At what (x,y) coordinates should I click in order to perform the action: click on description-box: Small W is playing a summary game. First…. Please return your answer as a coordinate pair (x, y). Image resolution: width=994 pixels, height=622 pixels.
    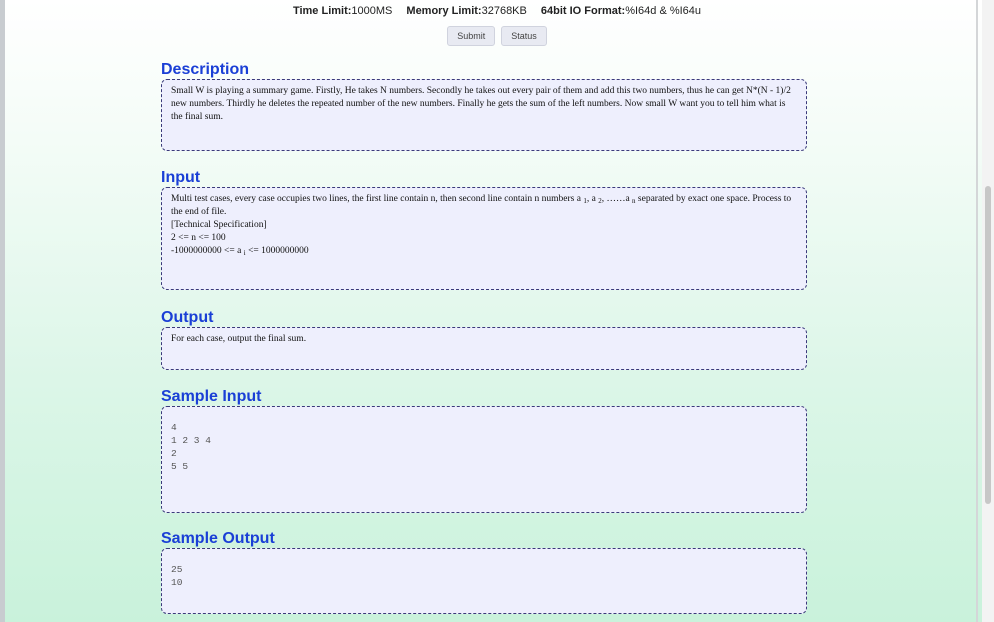
    Looking at the image, I should click on (484, 115).